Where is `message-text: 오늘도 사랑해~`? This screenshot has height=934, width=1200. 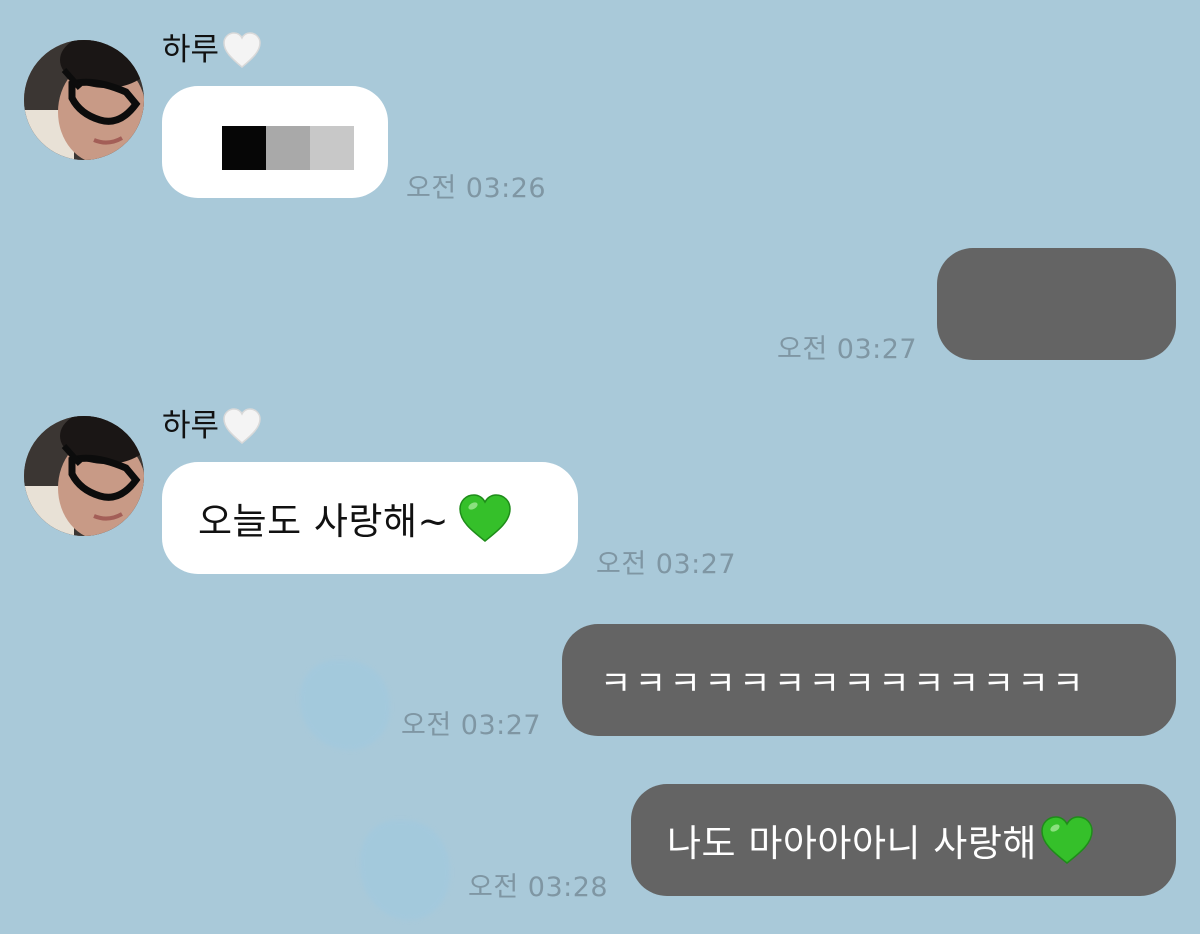 message-text: 오늘도 사랑해~ is located at coordinates (324, 521).